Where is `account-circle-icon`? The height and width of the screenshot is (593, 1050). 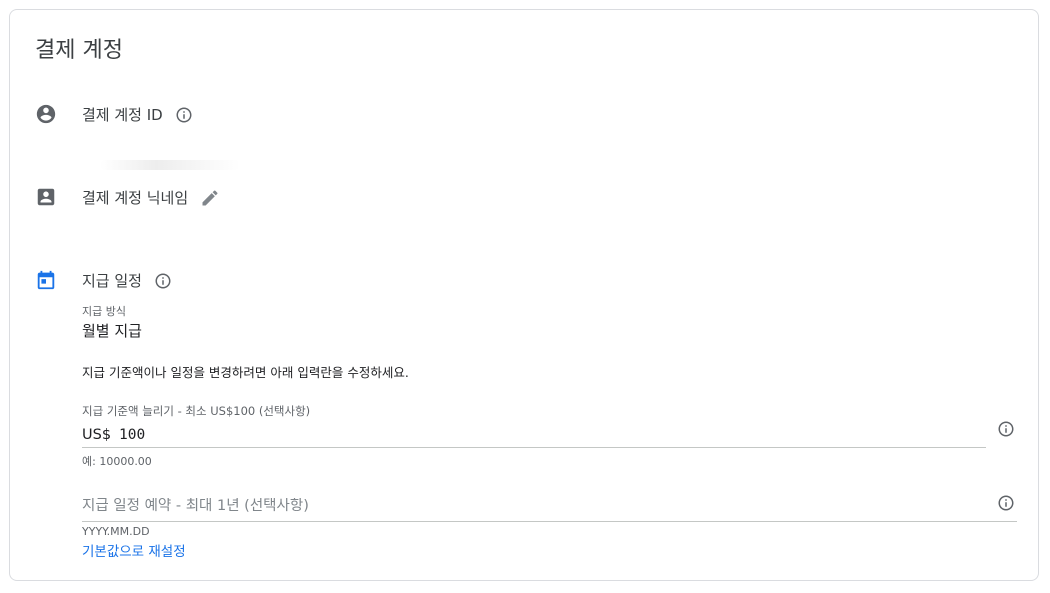
account-circle-icon is located at coordinates (46, 114).